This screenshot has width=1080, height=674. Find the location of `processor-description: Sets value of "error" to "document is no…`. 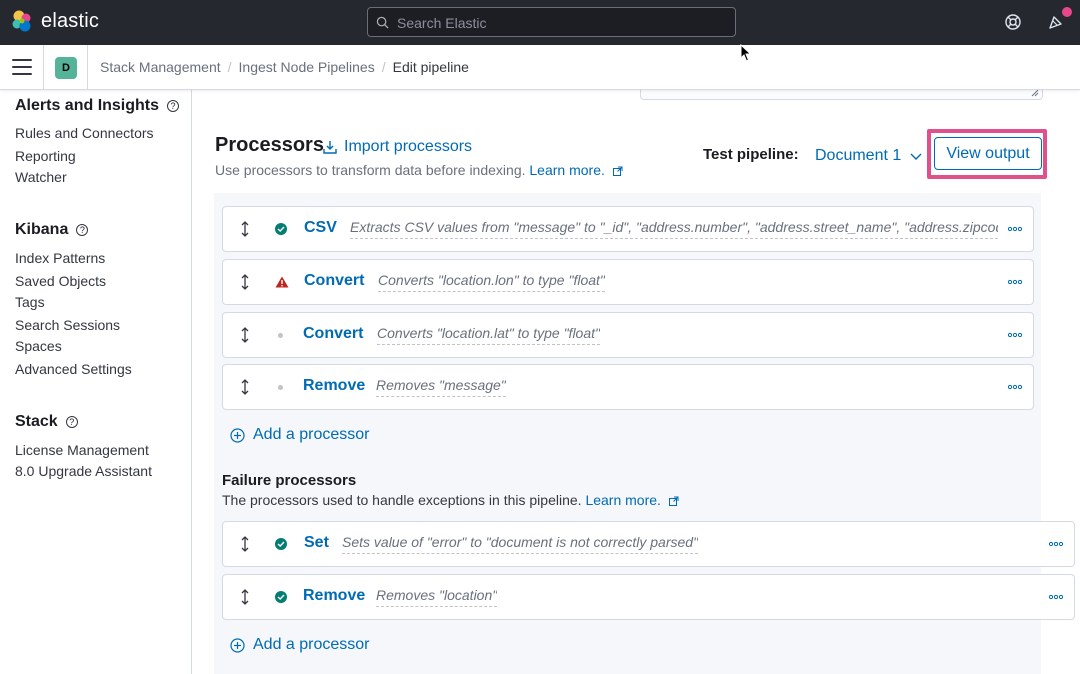

processor-description: Sets value of "error" to "document is no… is located at coordinates (520, 544).